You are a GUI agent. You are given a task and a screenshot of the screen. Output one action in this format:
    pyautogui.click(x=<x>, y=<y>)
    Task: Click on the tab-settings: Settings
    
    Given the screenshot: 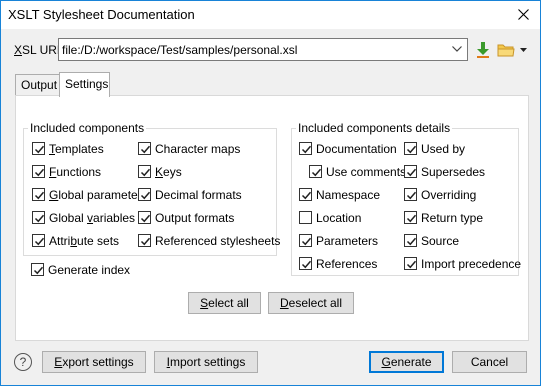 What is the action you would take?
    pyautogui.click(x=84, y=84)
    